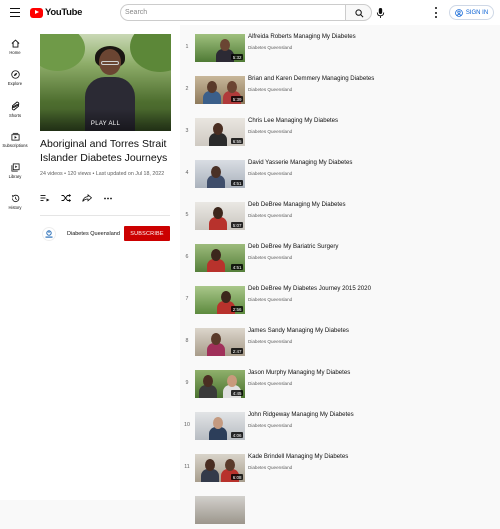 Image resolution: width=500 pixels, height=529 pixels. Describe the element at coordinates (15, 83) in the screenshot. I see `sidebar-item-label: Explore` at that location.